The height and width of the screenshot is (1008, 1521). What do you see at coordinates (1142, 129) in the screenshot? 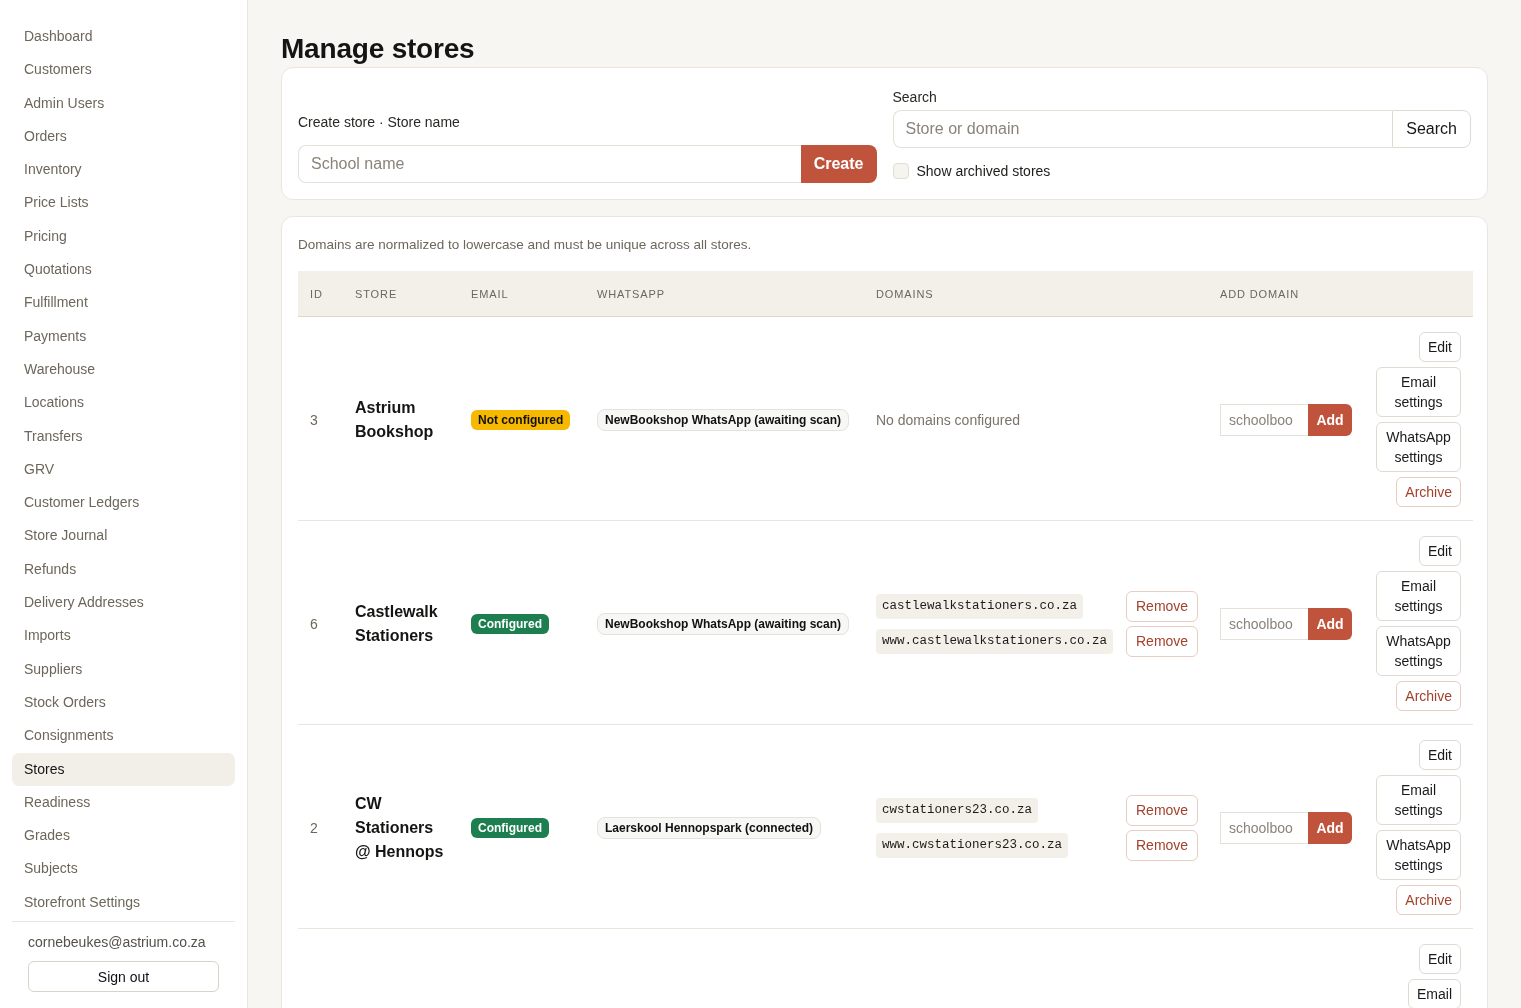
I see `search-input: Store or domain` at bounding box center [1142, 129].